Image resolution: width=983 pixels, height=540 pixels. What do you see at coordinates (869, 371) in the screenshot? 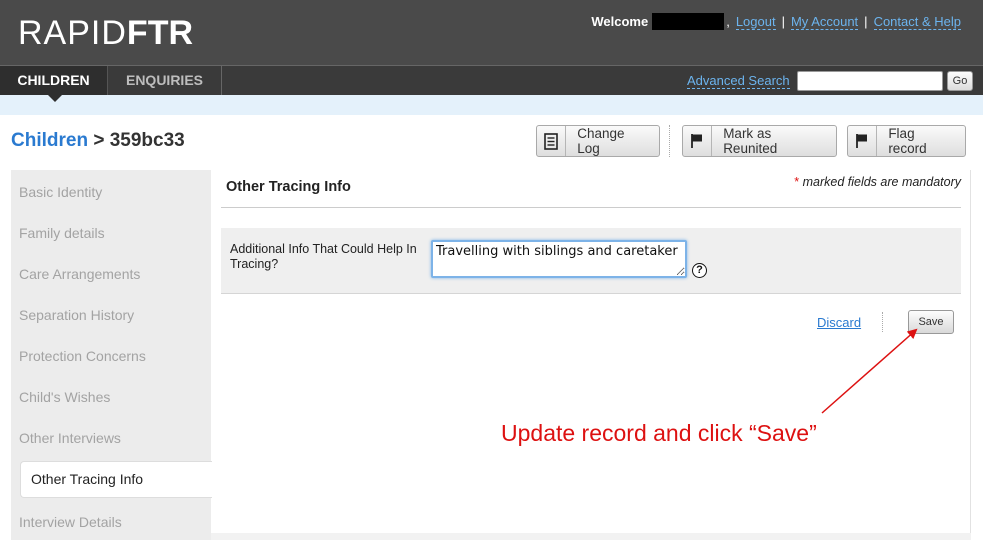
I see `annotation-arrow` at bounding box center [869, 371].